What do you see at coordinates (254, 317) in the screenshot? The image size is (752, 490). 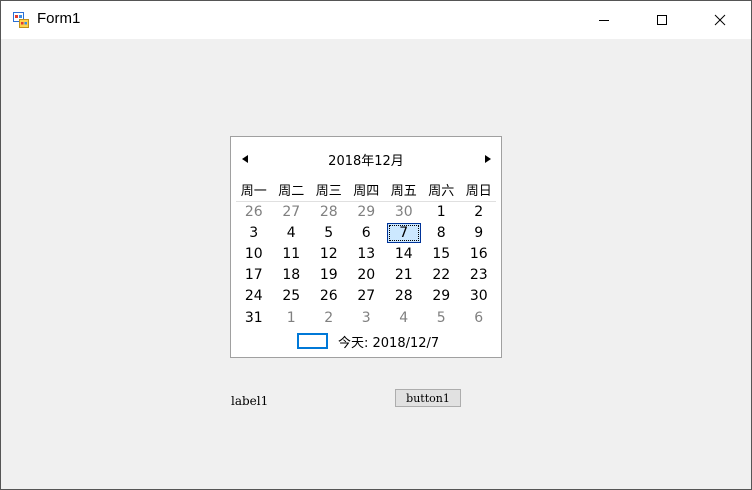 I see `calendar-day: 31` at bounding box center [254, 317].